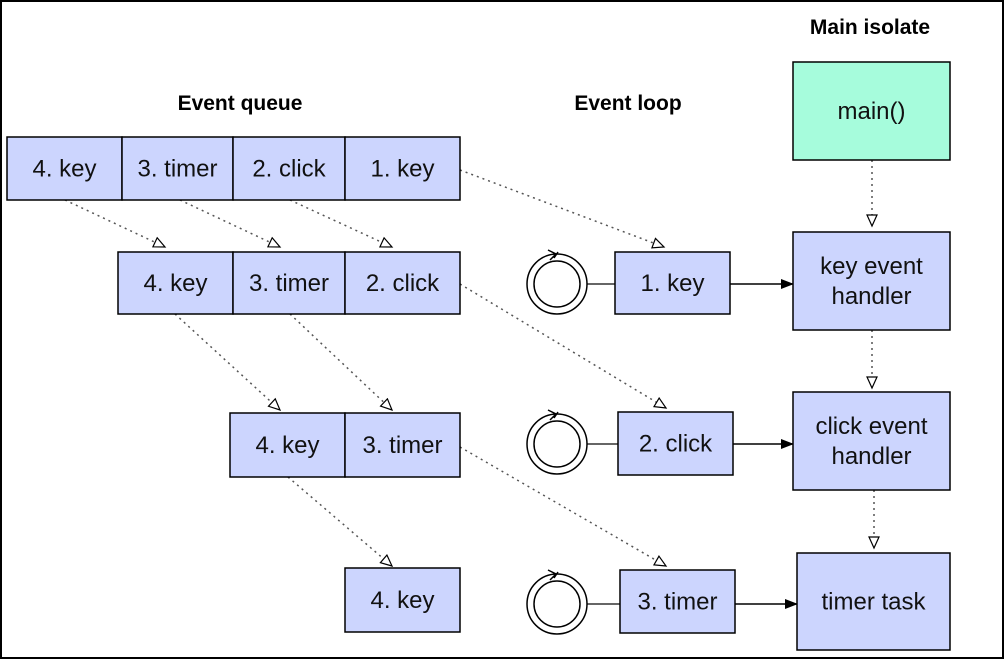 The height and width of the screenshot is (659, 1004). Describe the element at coordinates (240, 103) in the screenshot. I see `event-queue-title: Event queue` at that location.